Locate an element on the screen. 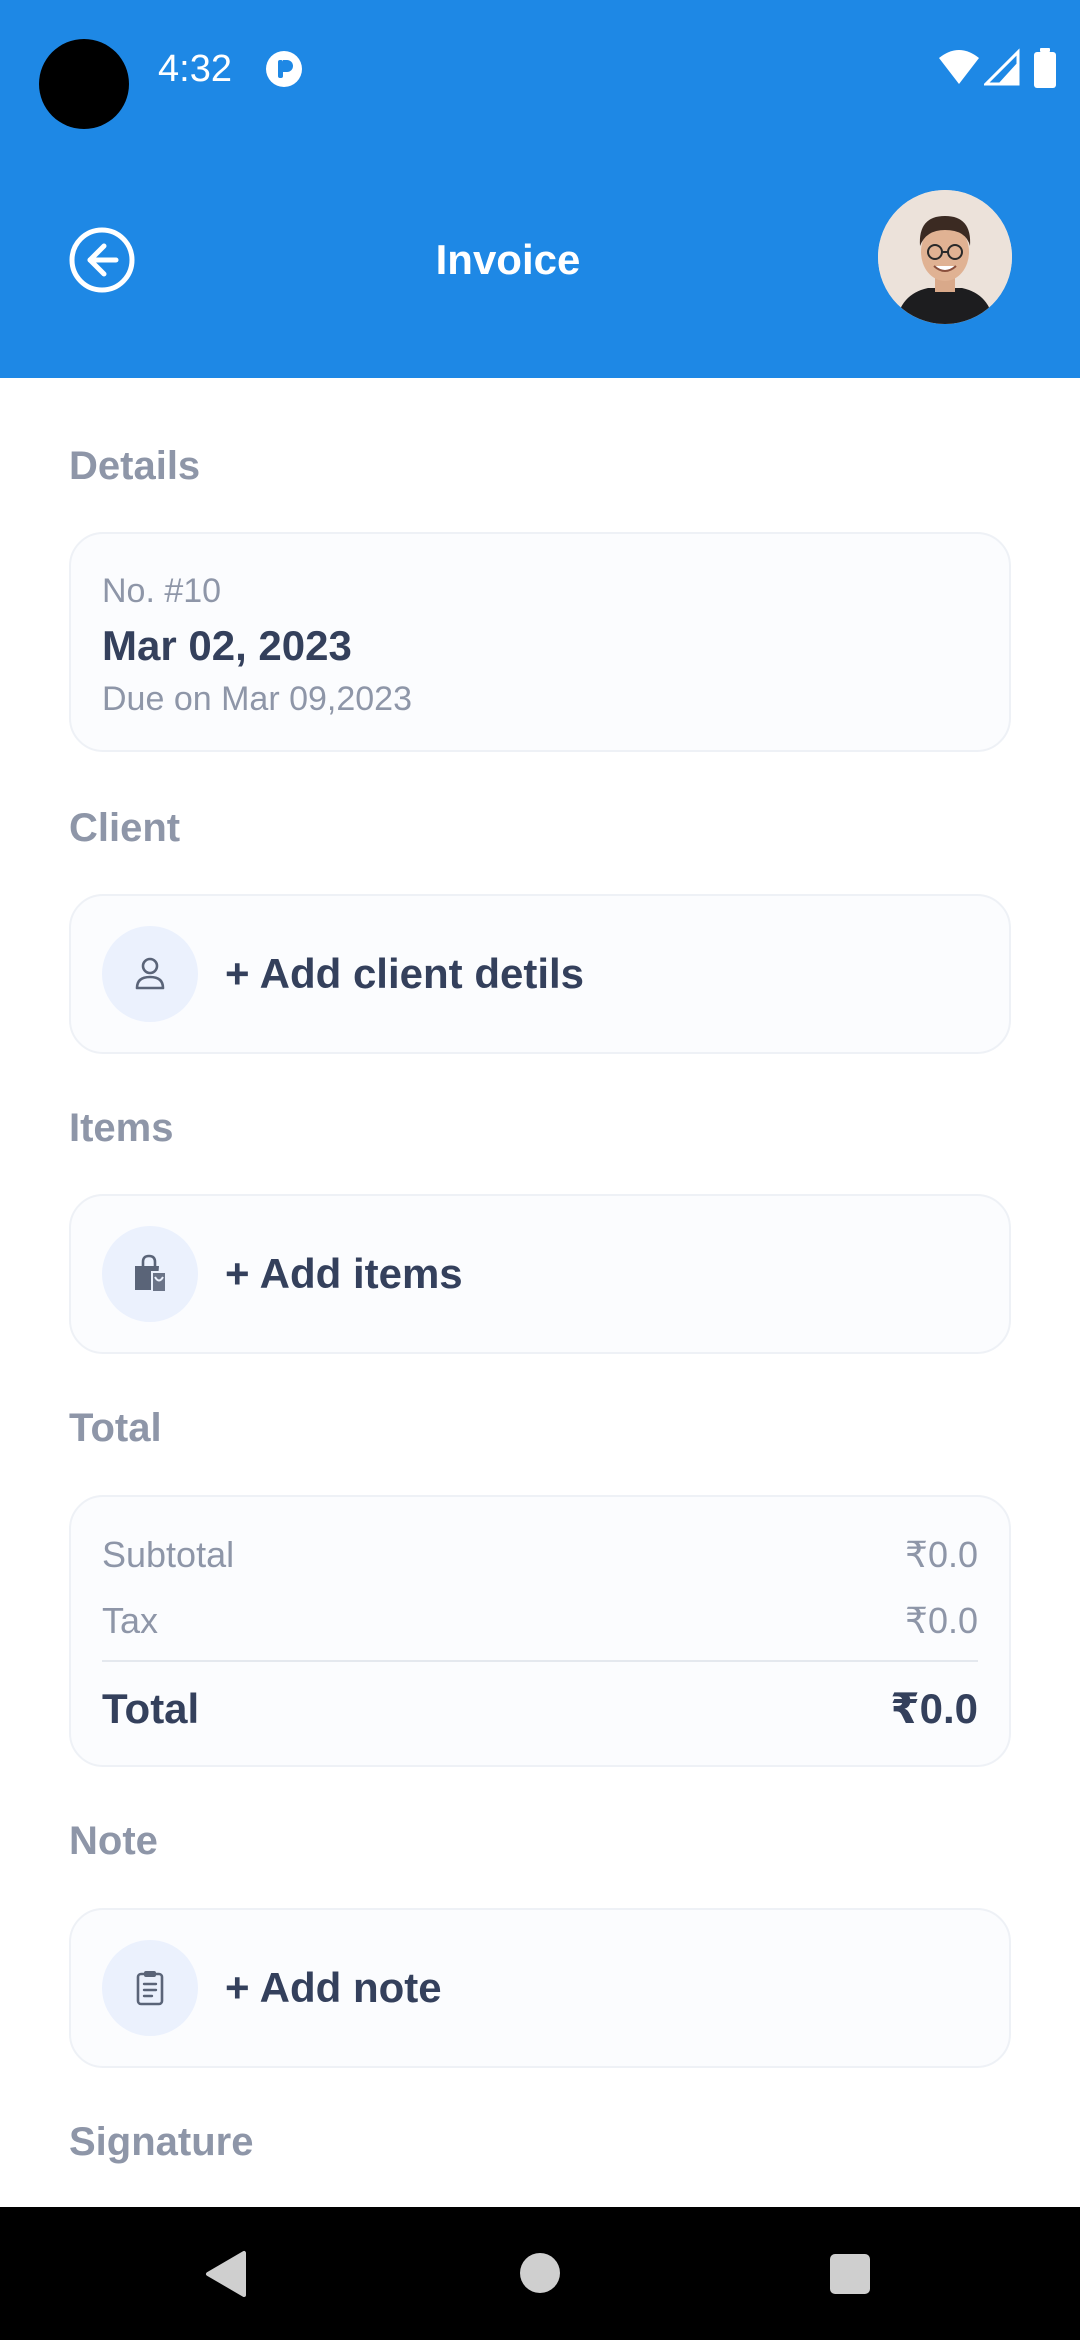 The width and height of the screenshot is (1080, 2340). battery-icon is located at coordinates (1045, 68).